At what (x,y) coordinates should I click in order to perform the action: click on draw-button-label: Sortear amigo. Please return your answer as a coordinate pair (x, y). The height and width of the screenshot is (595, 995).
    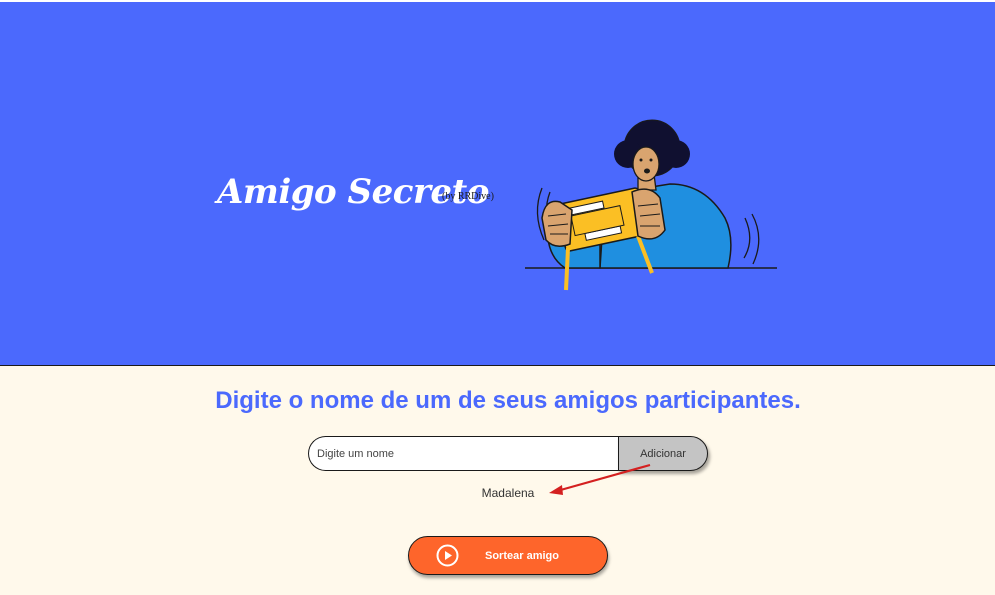
    Looking at the image, I should click on (522, 556).